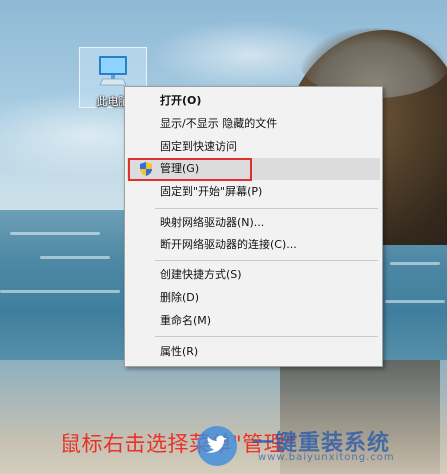  Describe the element at coordinates (190, 169) in the screenshot. I see `highlight-annotation-box` at that location.